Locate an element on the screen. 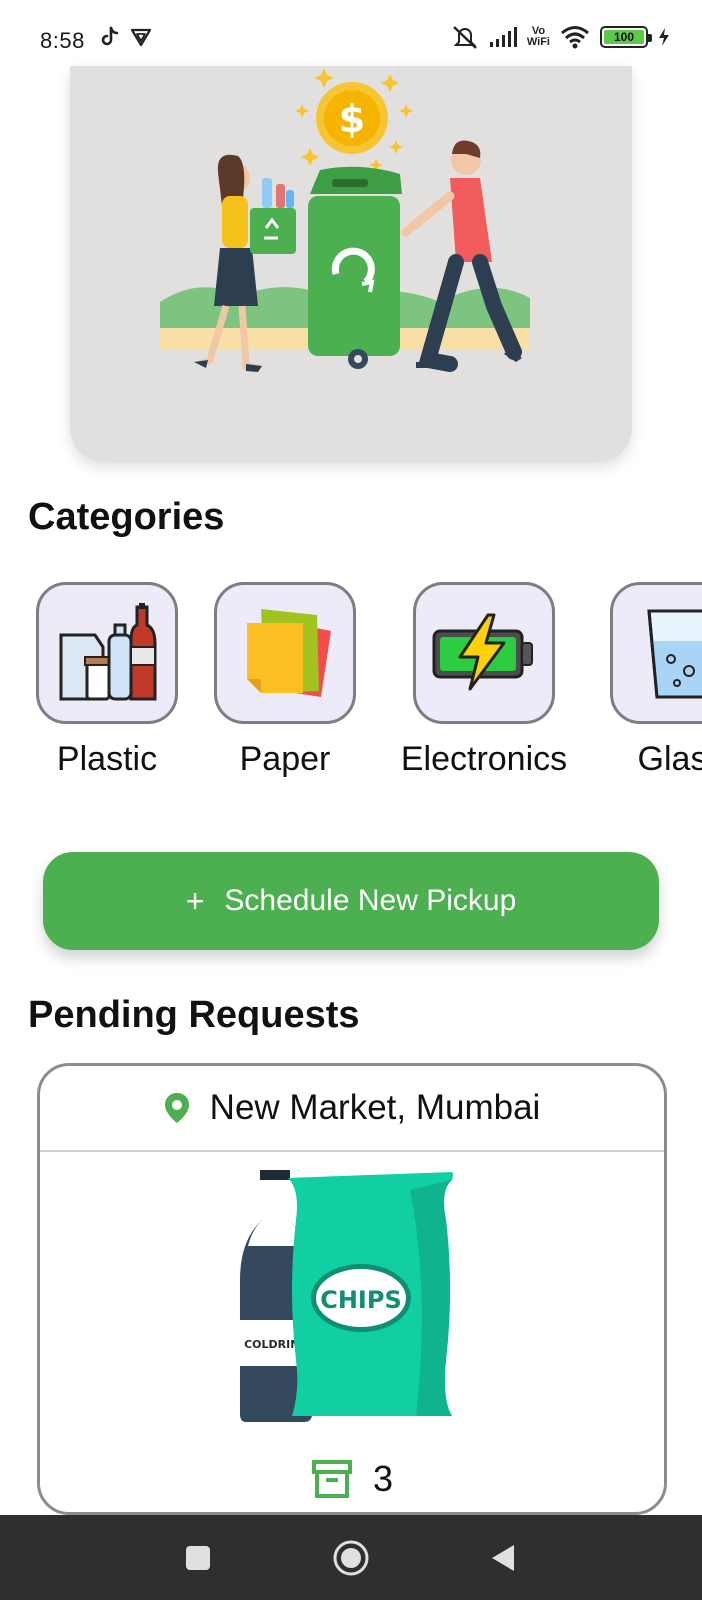 This screenshot has width=702, height=1600. wifi-icon is located at coordinates (575, 37).